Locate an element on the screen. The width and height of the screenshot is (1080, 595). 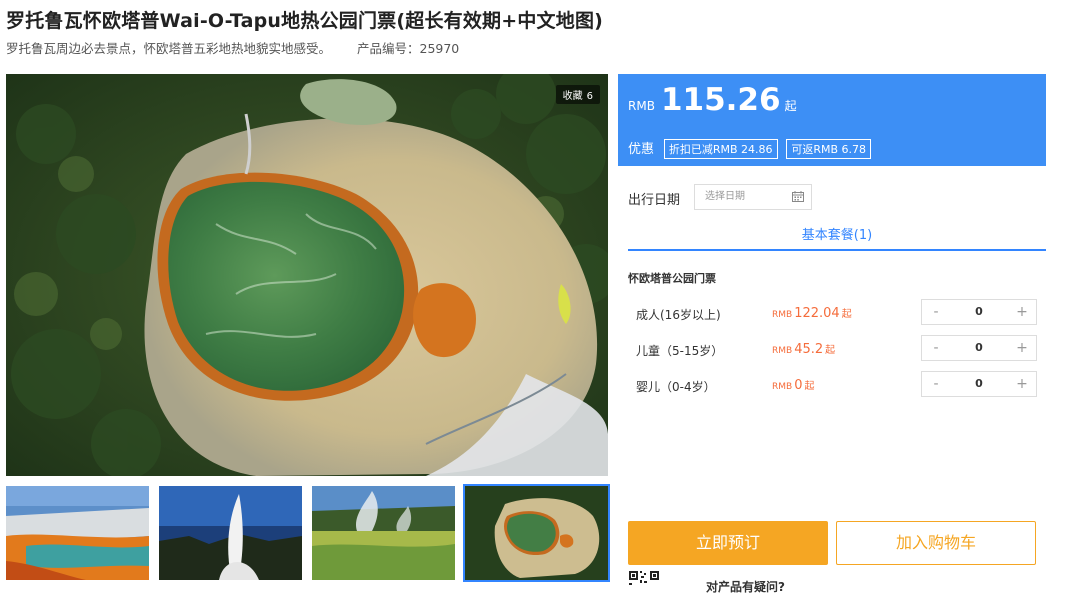
calendar-icon is located at coordinates (798, 196).